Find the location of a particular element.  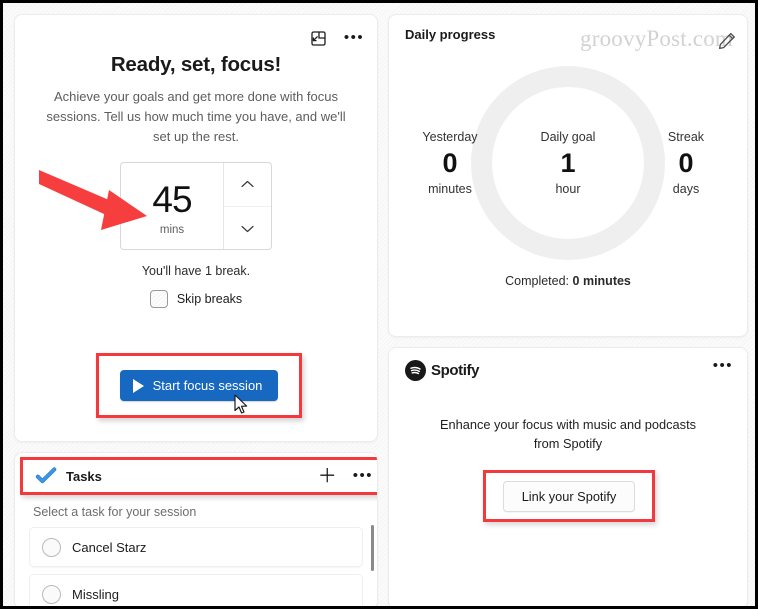

tasks-header-highlight: Tasks ＋ ••• is located at coordinates (198, 476).